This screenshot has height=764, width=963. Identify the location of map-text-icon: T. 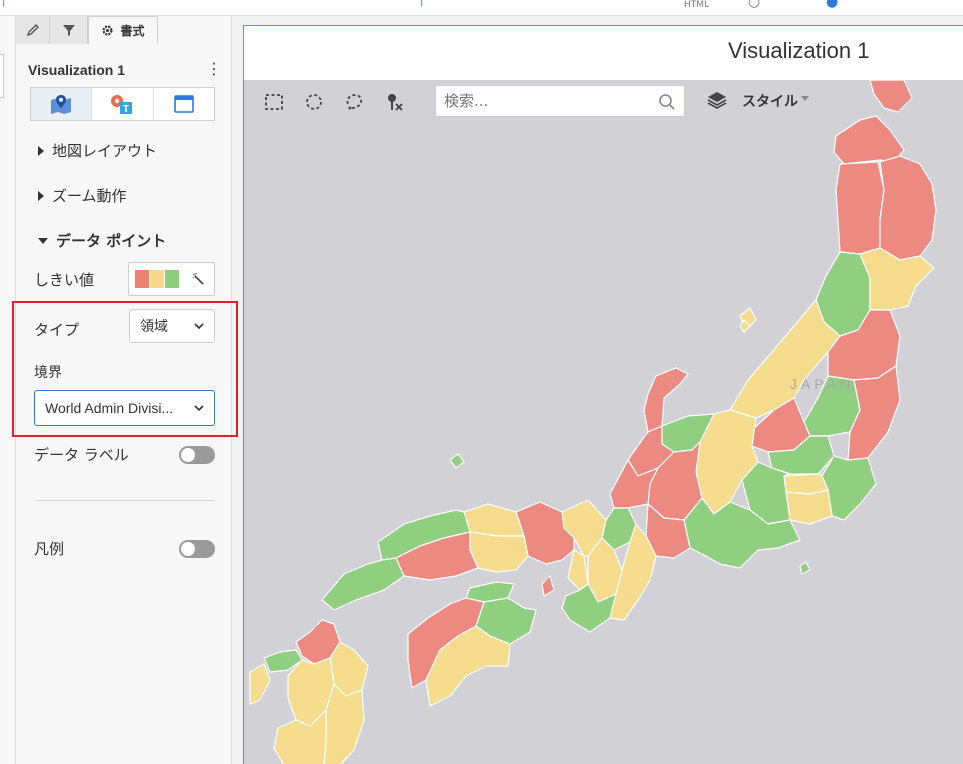
(122, 105).